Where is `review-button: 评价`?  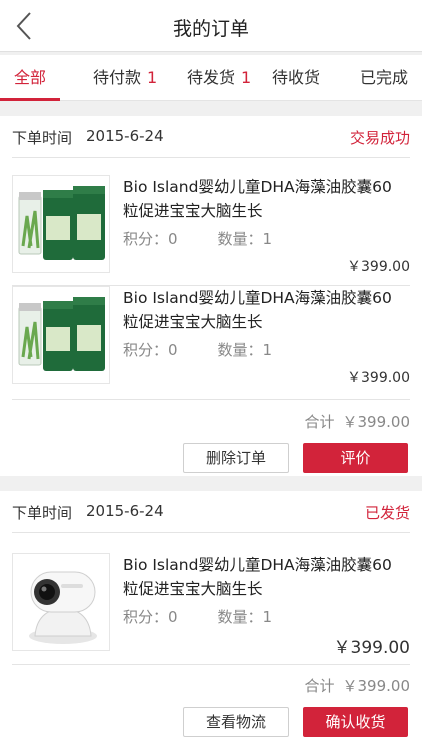
review-button: 评价 is located at coordinates (355, 458).